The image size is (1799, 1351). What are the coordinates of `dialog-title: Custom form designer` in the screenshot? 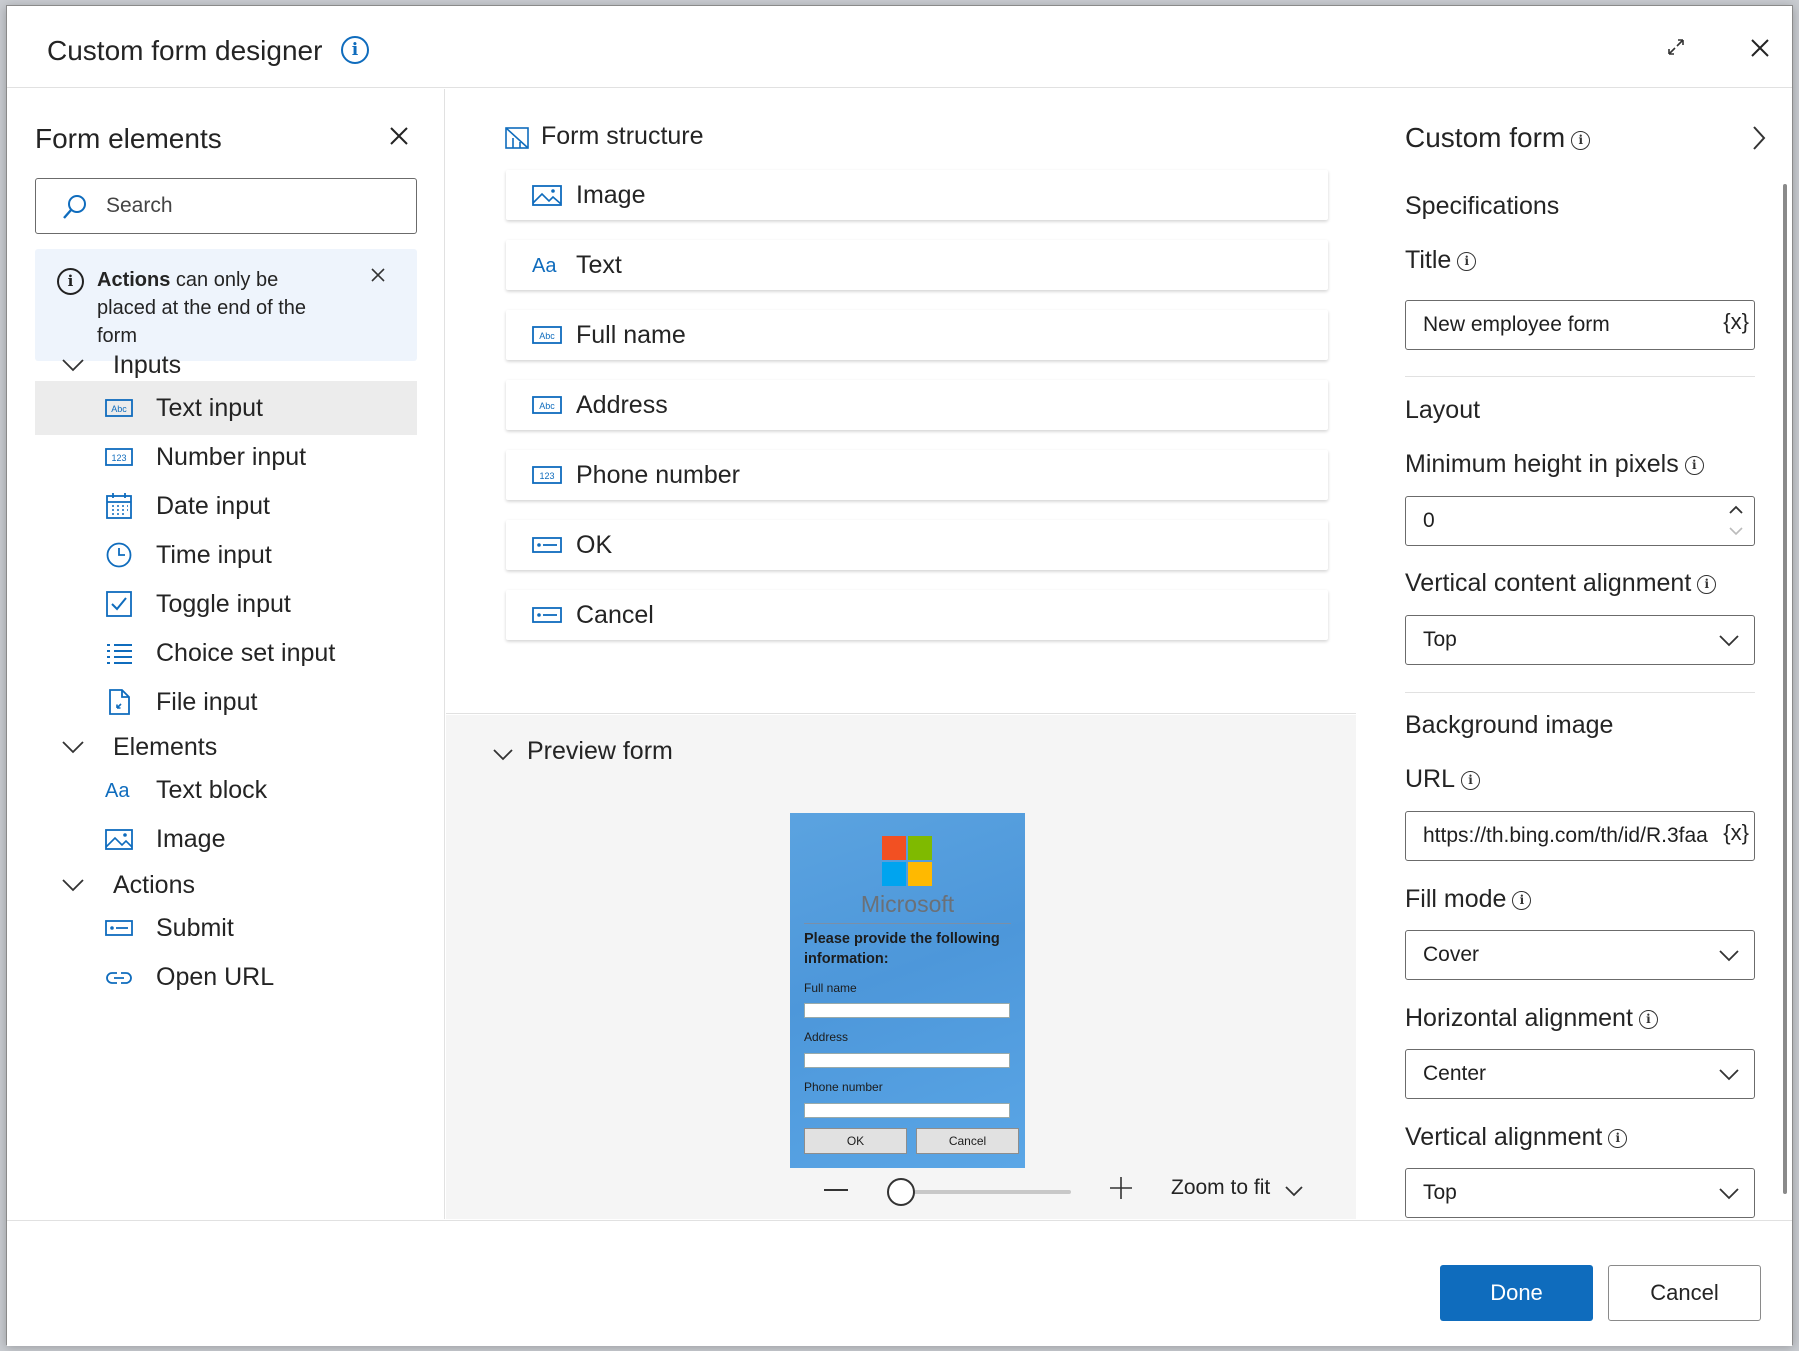 It's located at (185, 50).